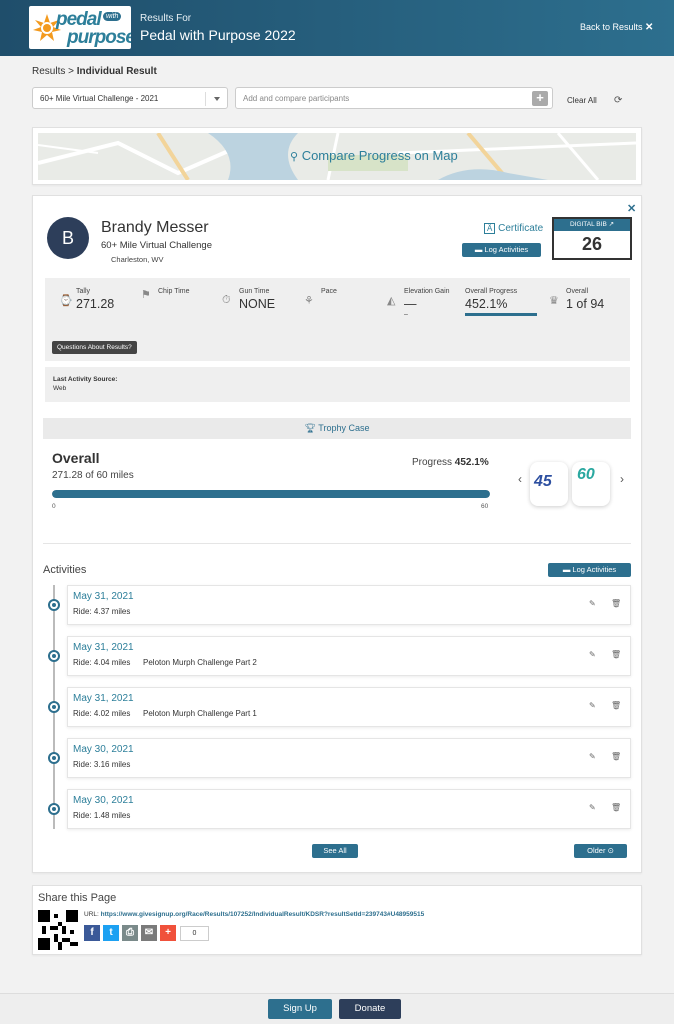 This screenshot has width=674, height=1024. I want to click on see-all-button: See All, so click(335, 851).